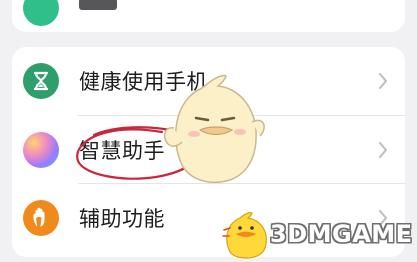 This screenshot has width=417, height=262. Describe the element at coordinates (41, 218) in the screenshot. I see `hand-icon` at that location.